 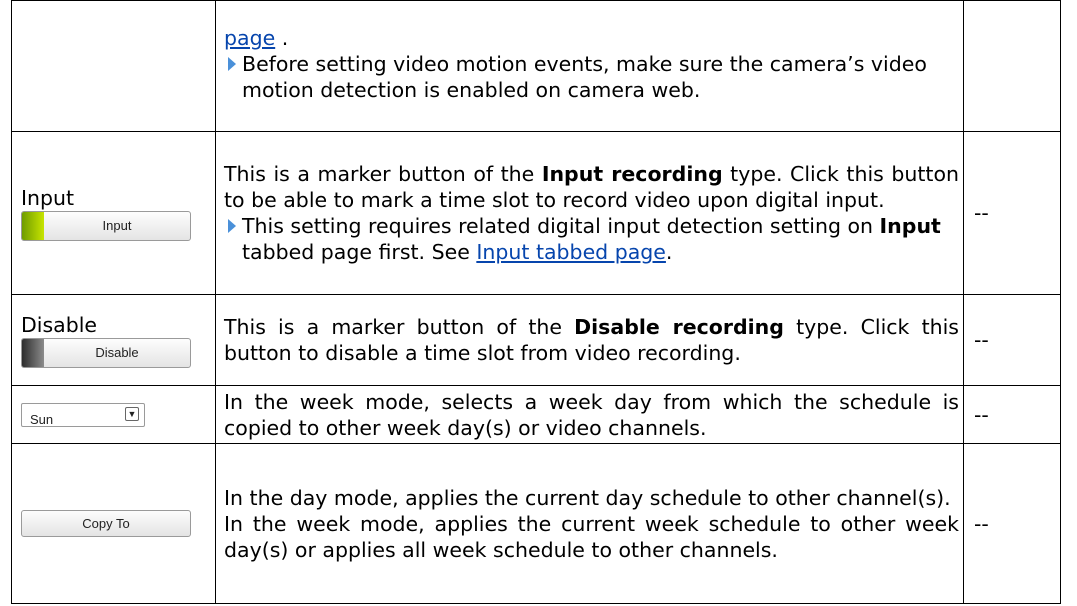 What do you see at coordinates (249, 38) in the screenshot?
I see `page-link: page` at bounding box center [249, 38].